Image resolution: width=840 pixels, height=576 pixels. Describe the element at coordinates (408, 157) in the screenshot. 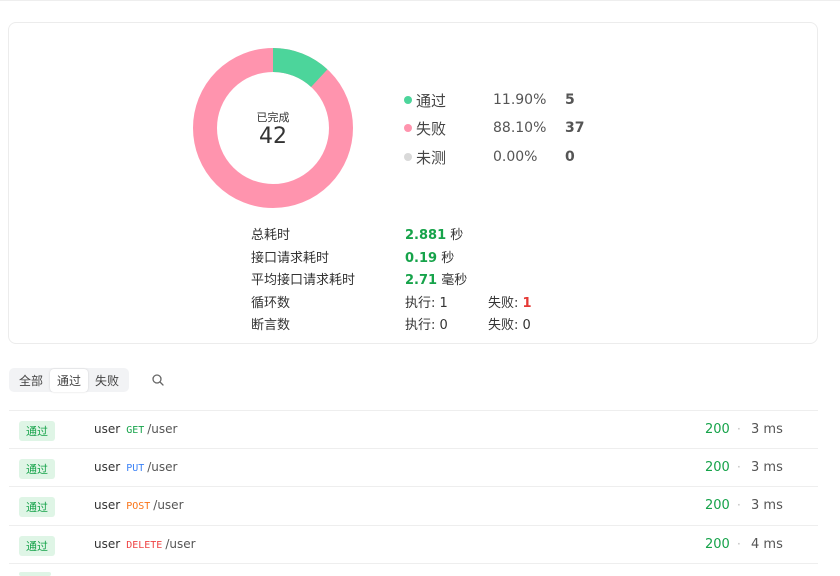

I see `untested-dot-icon` at that location.